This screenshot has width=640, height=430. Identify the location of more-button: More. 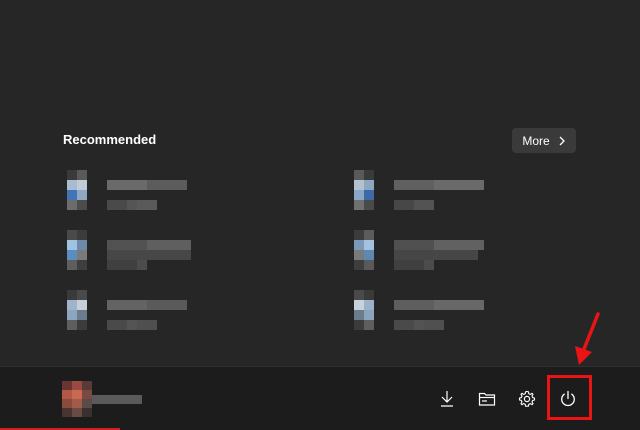
(544, 140).